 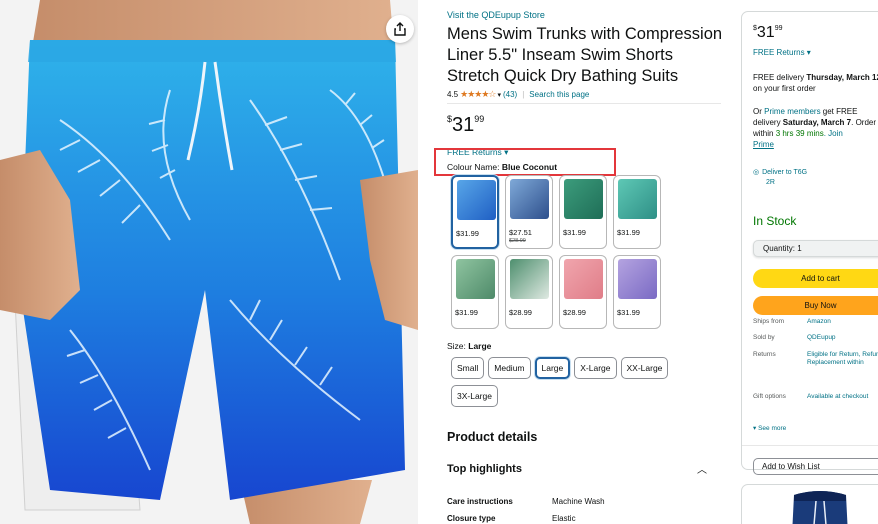 I want to click on countdown: 3 hrs 39 mins, so click(x=799, y=133).